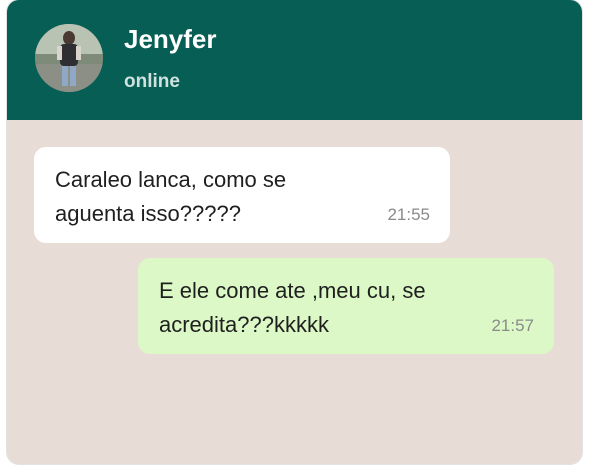 The width and height of the screenshot is (600, 474). I want to click on contact-name: Jenyfer, so click(170, 39).